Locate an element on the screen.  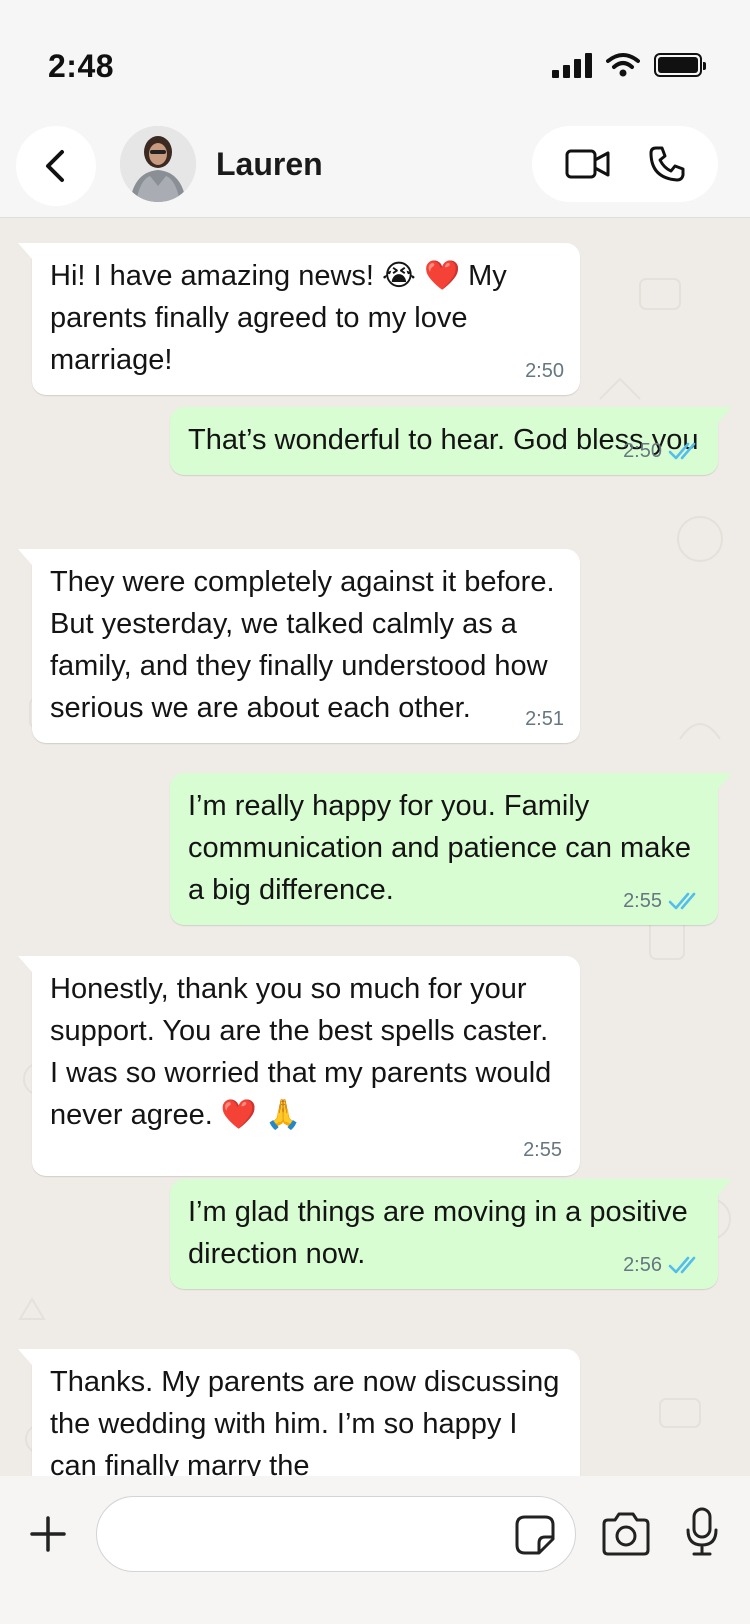
status-time: 2:48 is located at coordinates (81, 66).